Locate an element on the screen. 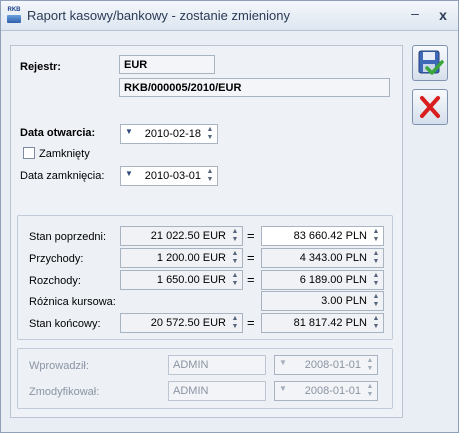 The height and width of the screenshot is (433, 459). entered-by-user-field: ADMIN is located at coordinates (217, 365).